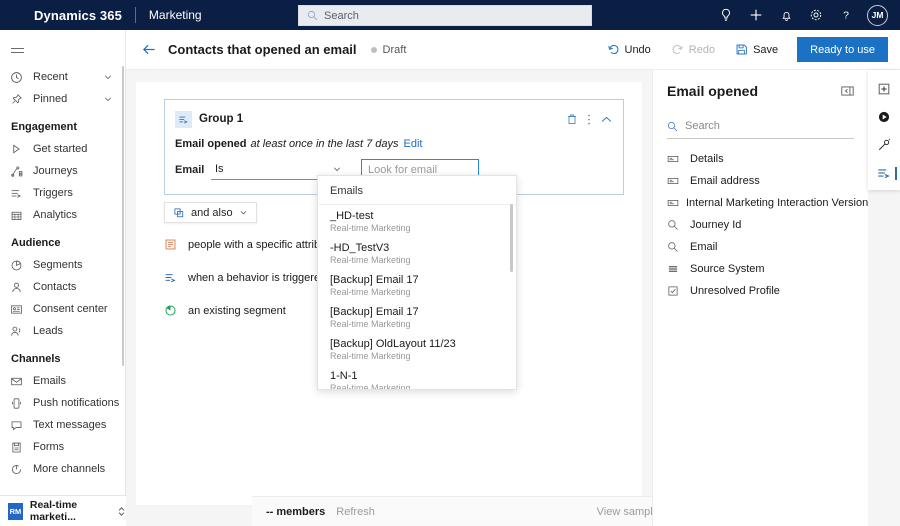 This screenshot has height=526, width=900. What do you see at coordinates (760, 291) in the screenshot?
I see `attribute-item-unresolved-profile: Unresolved Profile` at bounding box center [760, 291].